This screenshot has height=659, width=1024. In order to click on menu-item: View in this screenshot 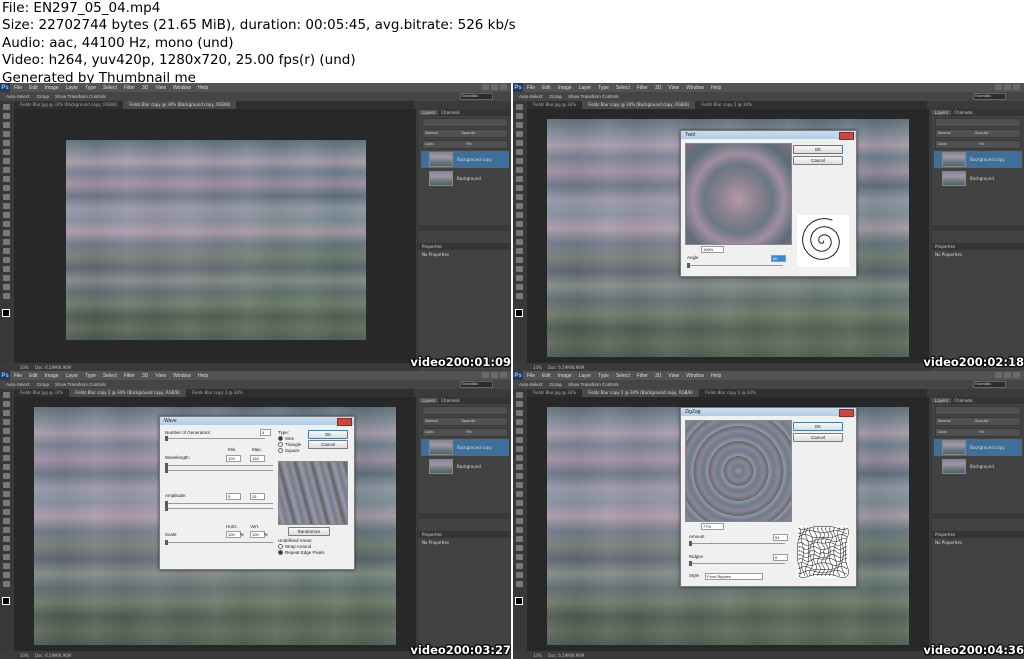, I will do `click(673, 88)`.